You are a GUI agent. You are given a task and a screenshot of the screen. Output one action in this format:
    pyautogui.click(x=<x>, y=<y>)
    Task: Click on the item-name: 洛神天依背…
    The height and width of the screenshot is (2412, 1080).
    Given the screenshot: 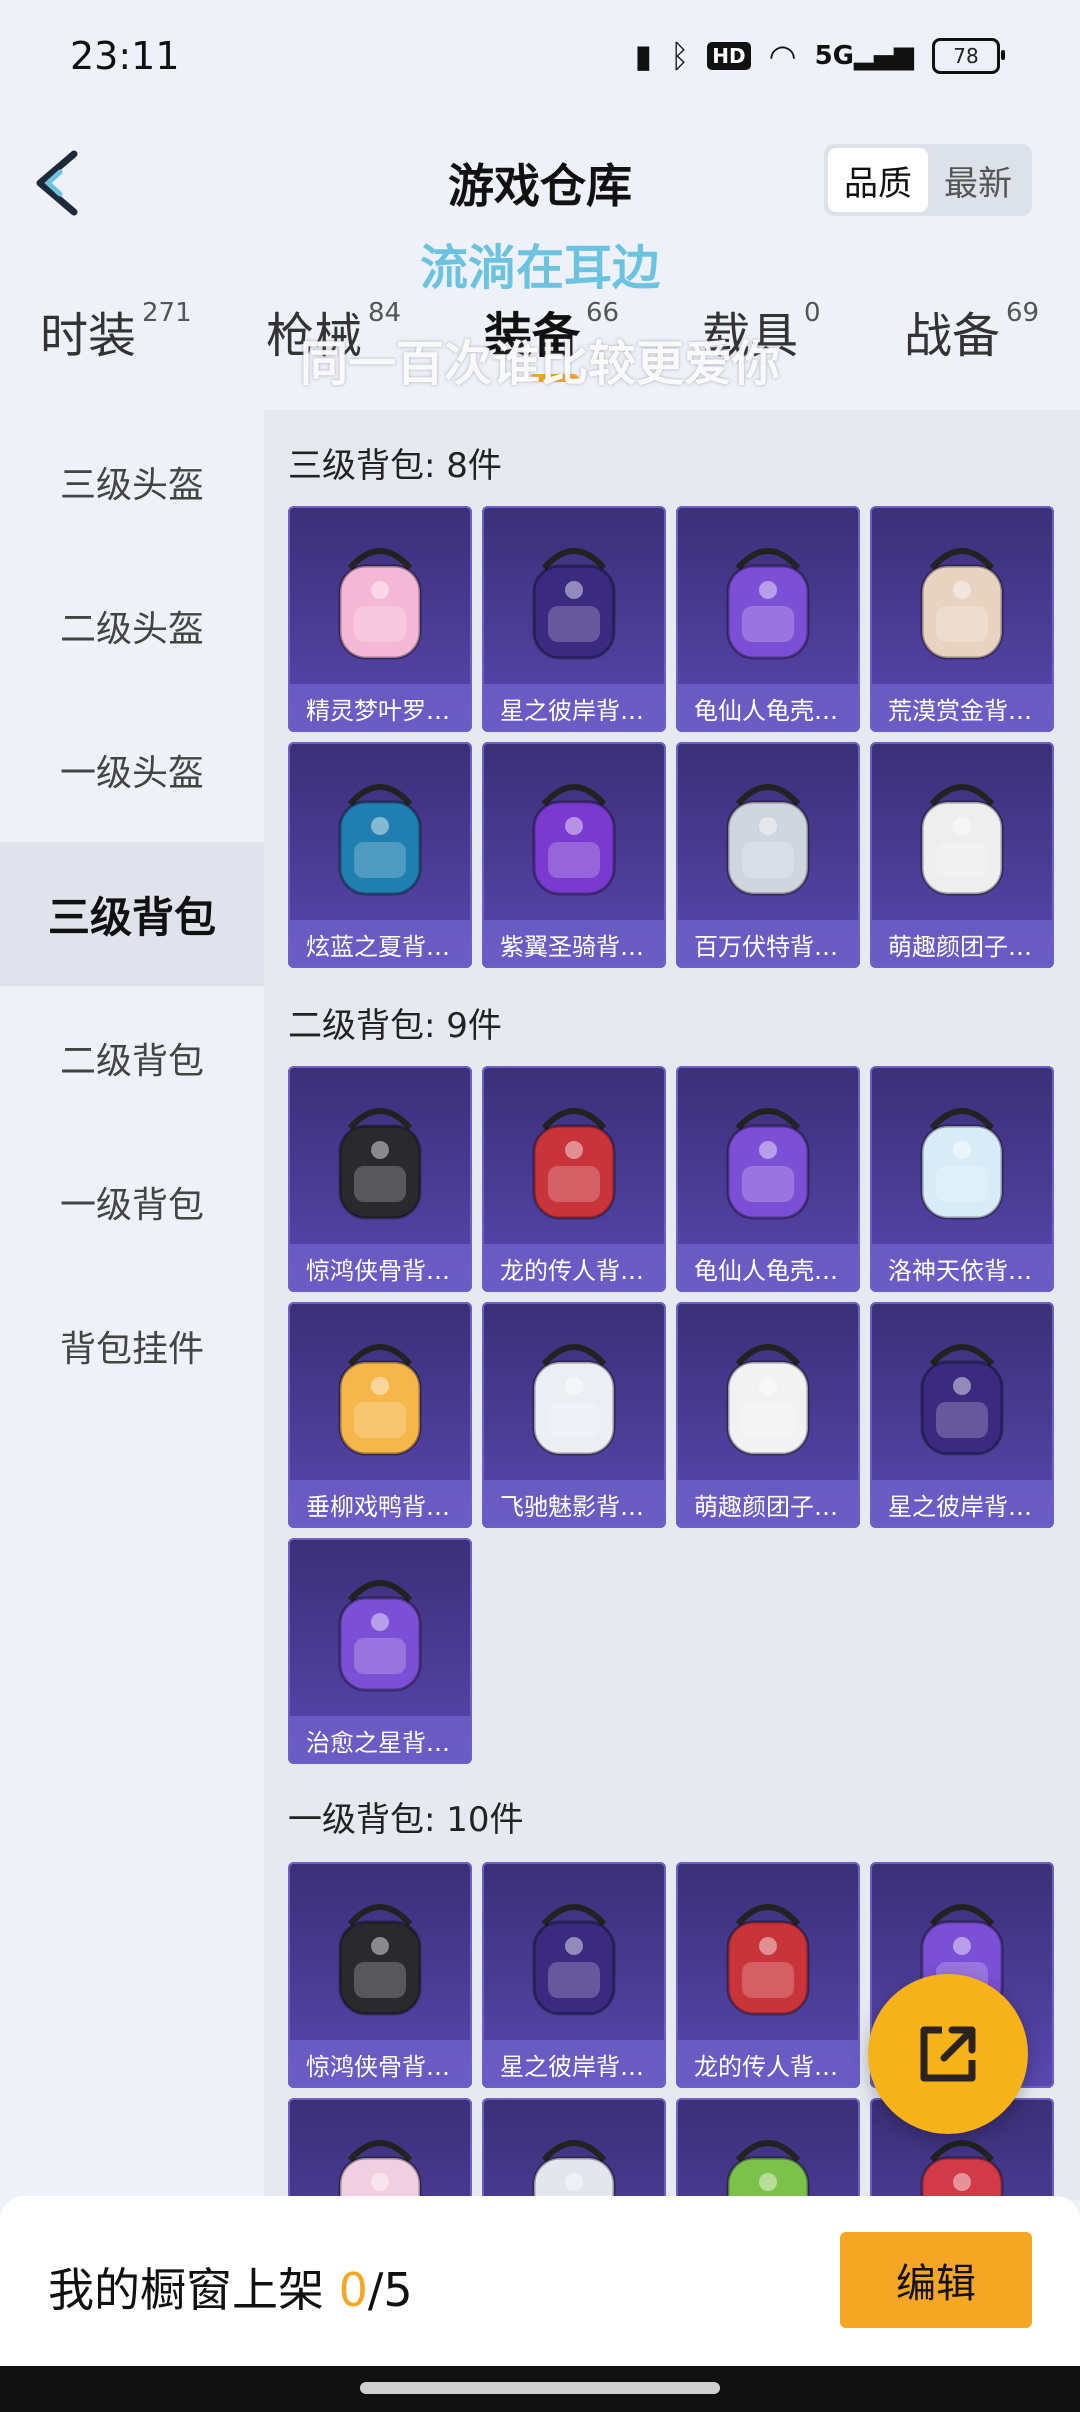 What is the action you would take?
    pyautogui.click(x=962, y=1268)
    